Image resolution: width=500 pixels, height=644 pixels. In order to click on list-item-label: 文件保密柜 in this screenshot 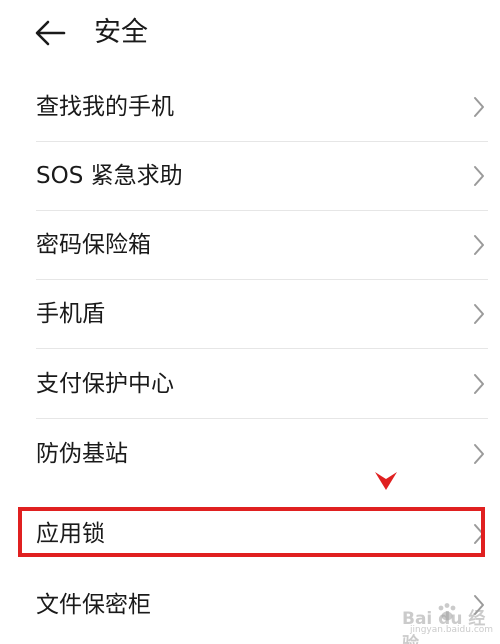, I will do `click(93, 605)`.